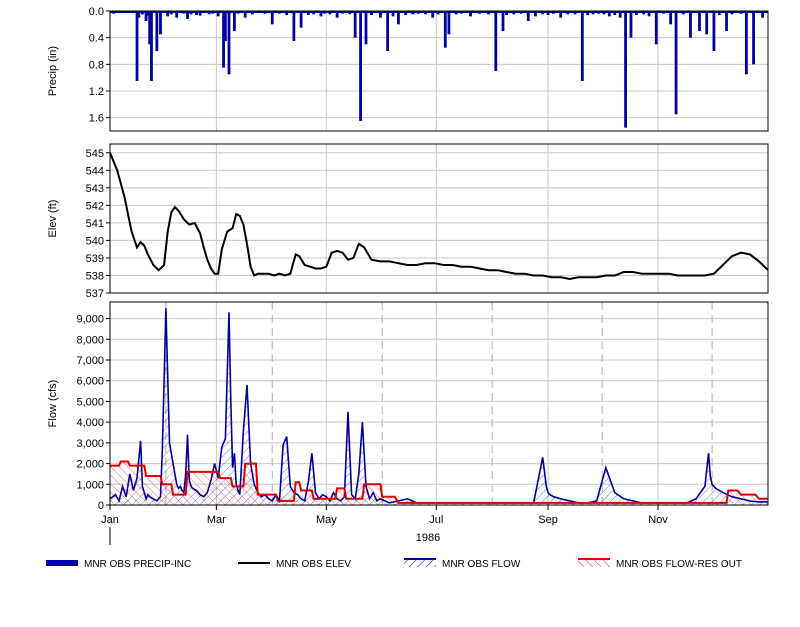 This screenshot has height=627, width=800. I want to click on y-tick-label: 7,000, so click(90, 361).